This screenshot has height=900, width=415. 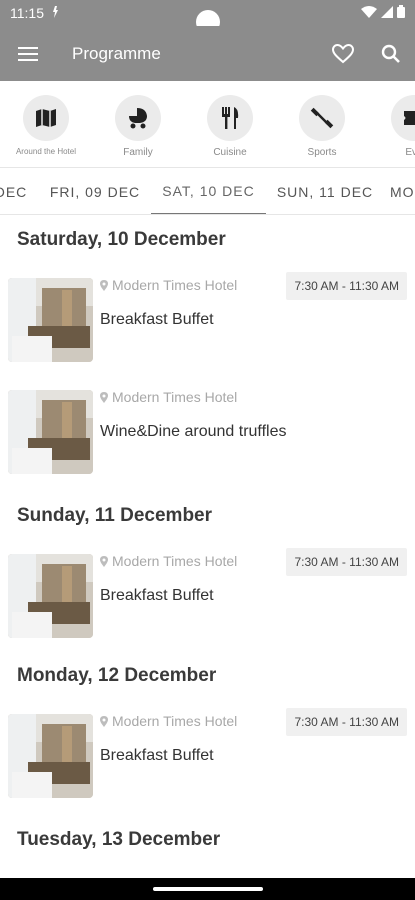 I want to click on day-heading: Sunday, 11 December, so click(x=115, y=515).